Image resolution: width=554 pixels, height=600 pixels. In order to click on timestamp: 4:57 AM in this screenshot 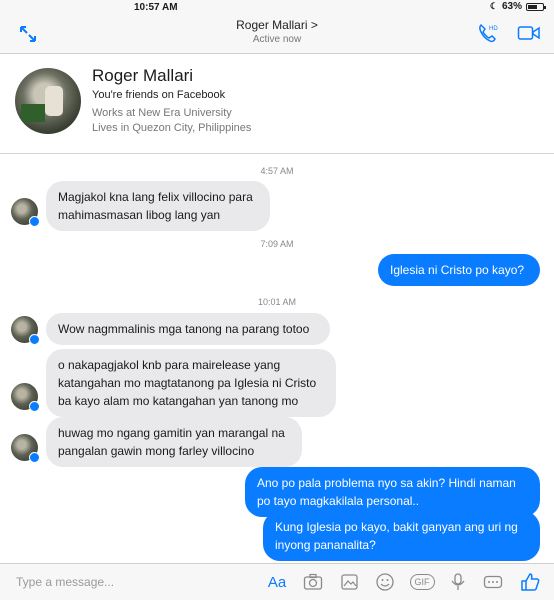, I will do `click(277, 171)`.